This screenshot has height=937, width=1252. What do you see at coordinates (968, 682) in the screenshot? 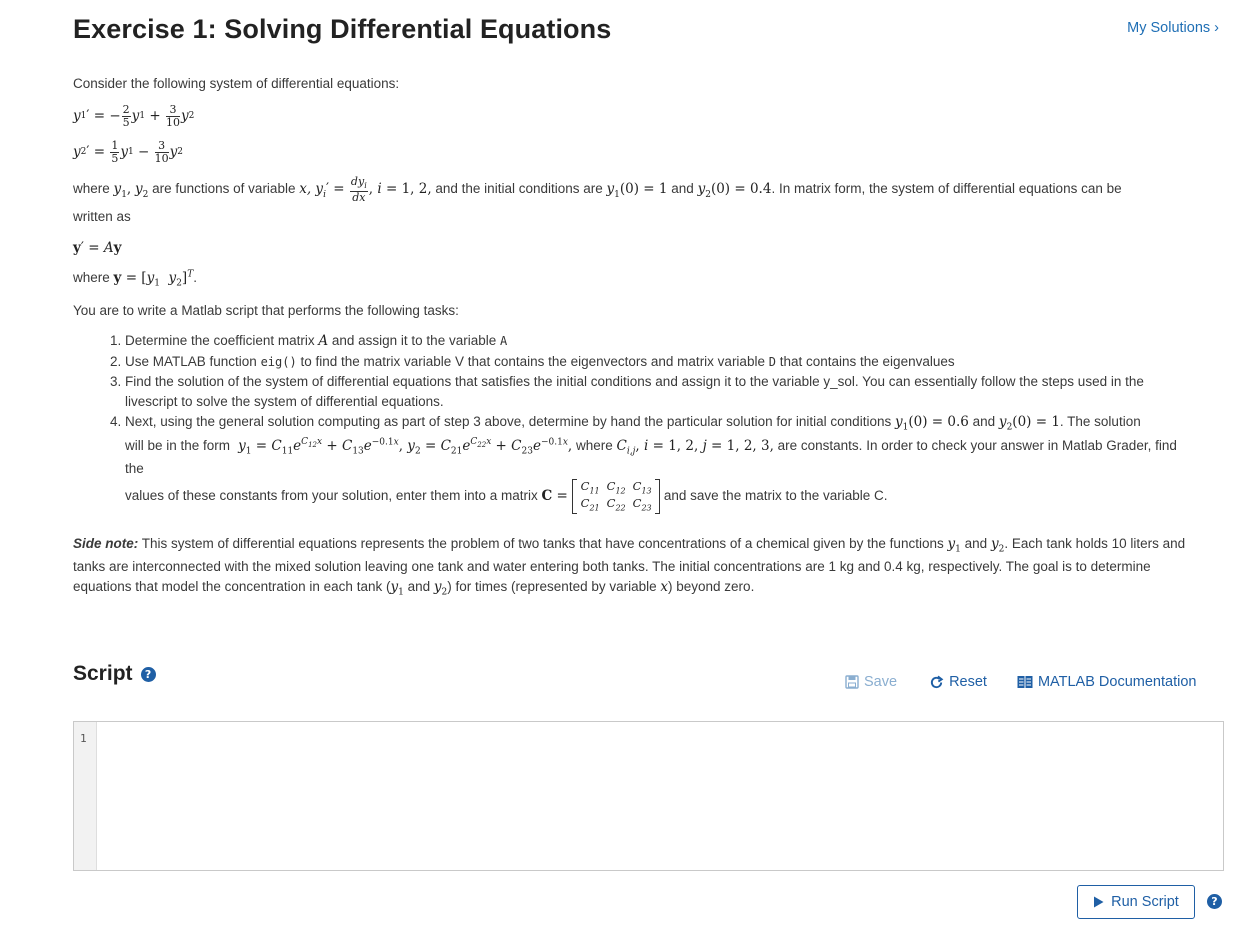
I see `reset-label: Reset` at bounding box center [968, 682].